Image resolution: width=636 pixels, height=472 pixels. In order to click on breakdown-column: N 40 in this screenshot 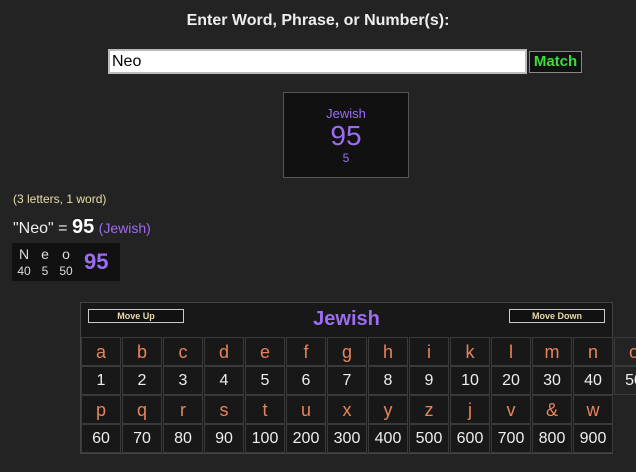, I will do `click(24, 262)`.